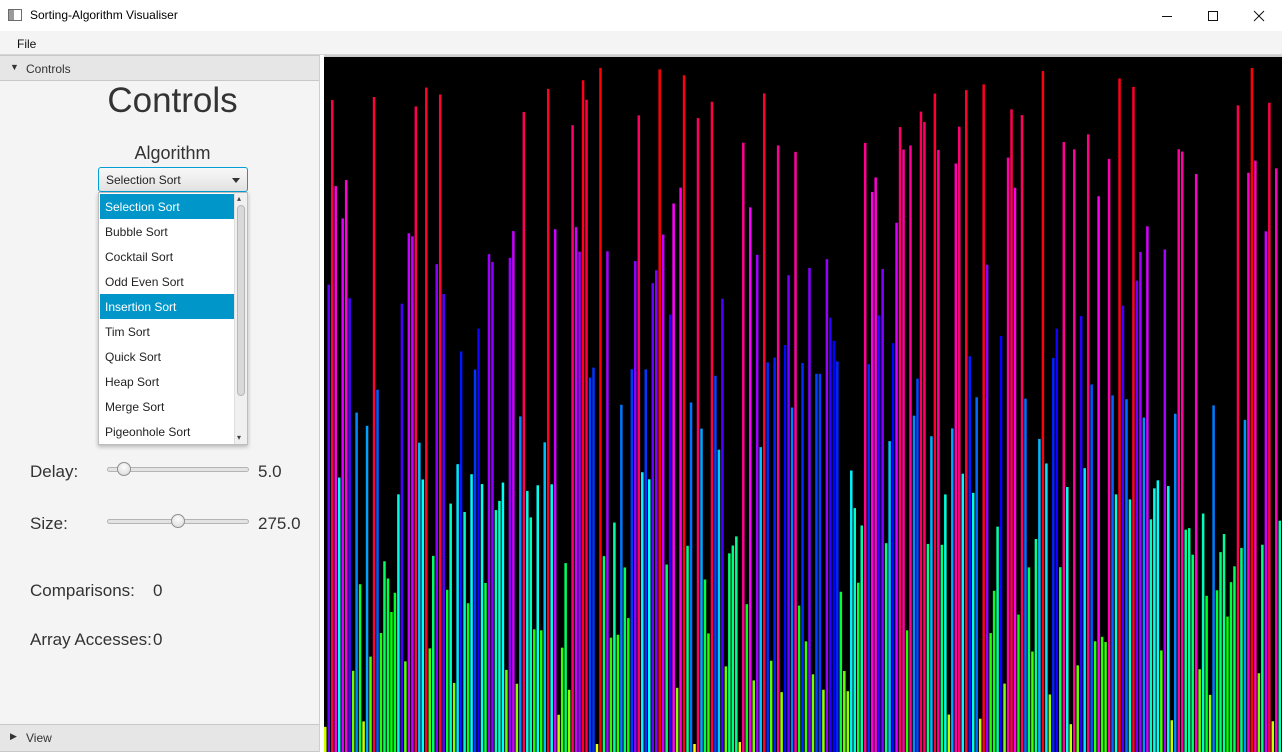 The image size is (1282, 752). What do you see at coordinates (641, 15) in the screenshot?
I see `title-bar: Sorting-Algorithm Visualiser` at bounding box center [641, 15].